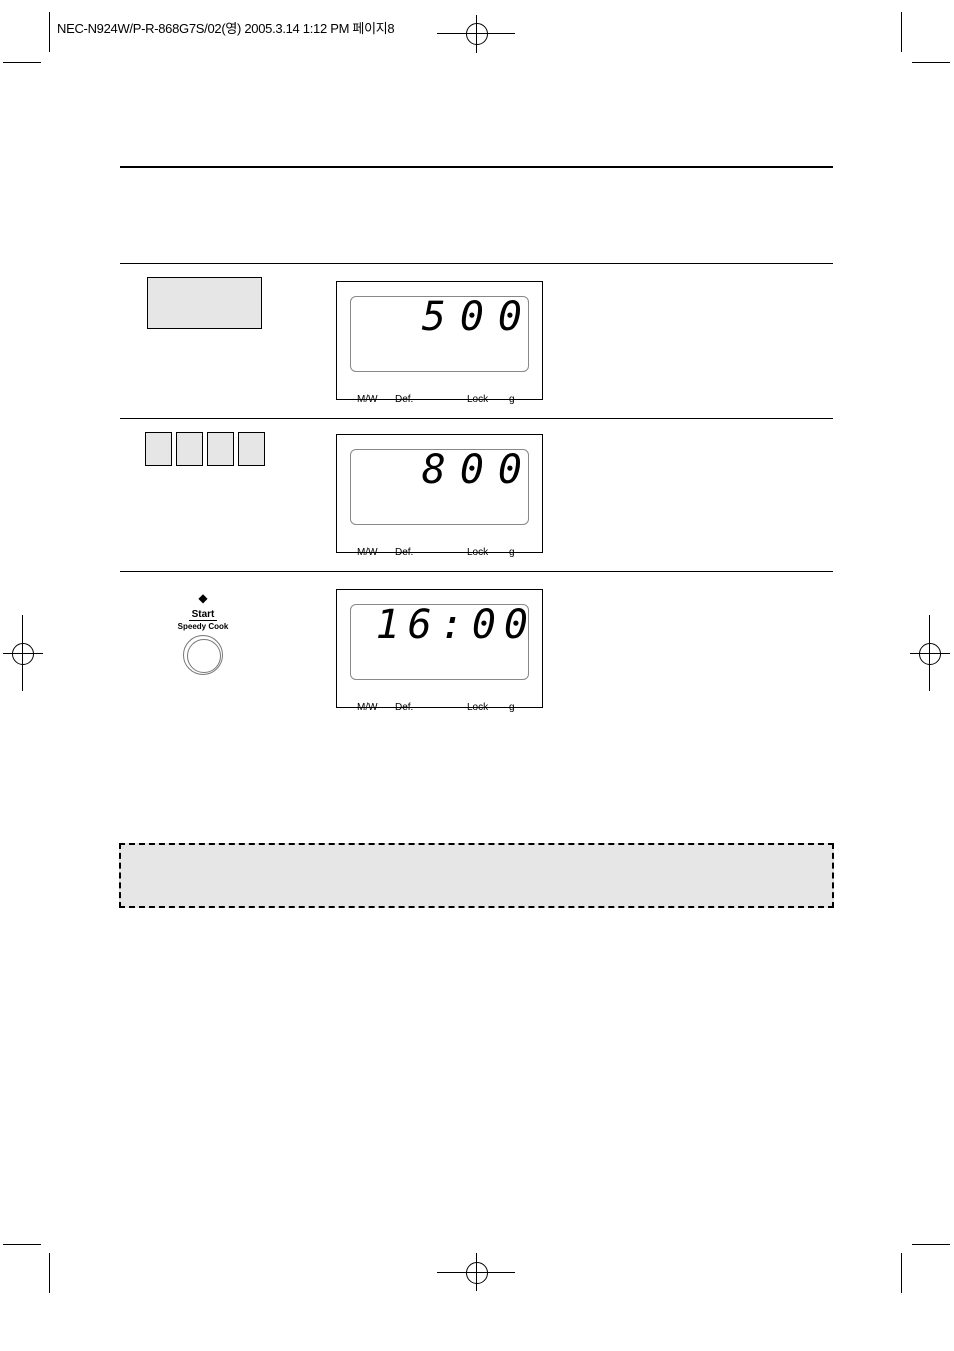 Image resolution: width=954 pixels, height=1351 pixels. Describe the element at coordinates (203, 598) in the screenshot. I see `start-diamond-icon: ◆` at that location.